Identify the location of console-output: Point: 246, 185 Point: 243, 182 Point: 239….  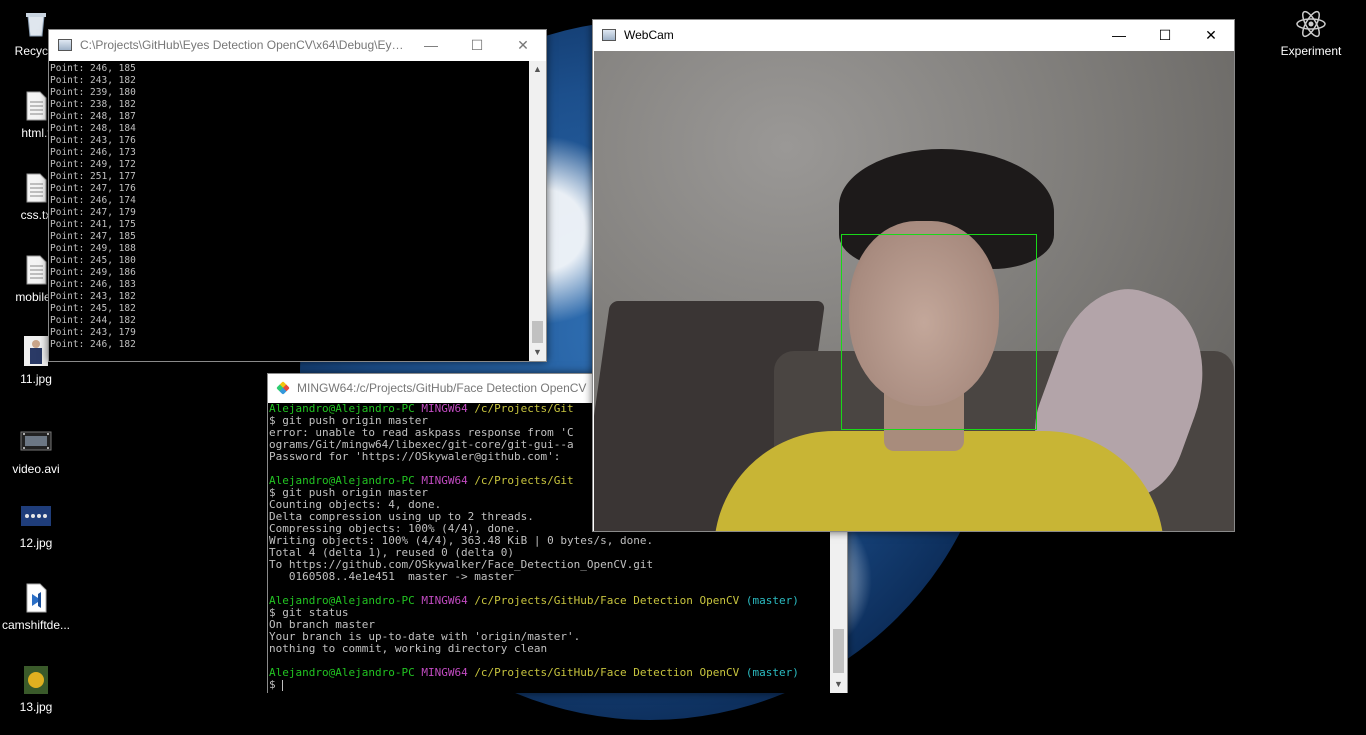
(289, 211).